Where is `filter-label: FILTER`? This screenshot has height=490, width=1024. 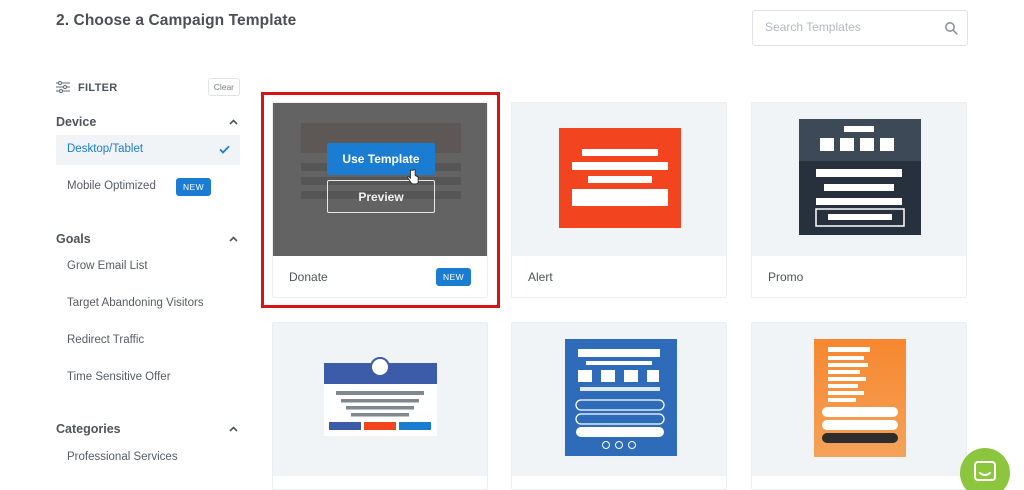
filter-label: FILTER is located at coordinates (98, 88).